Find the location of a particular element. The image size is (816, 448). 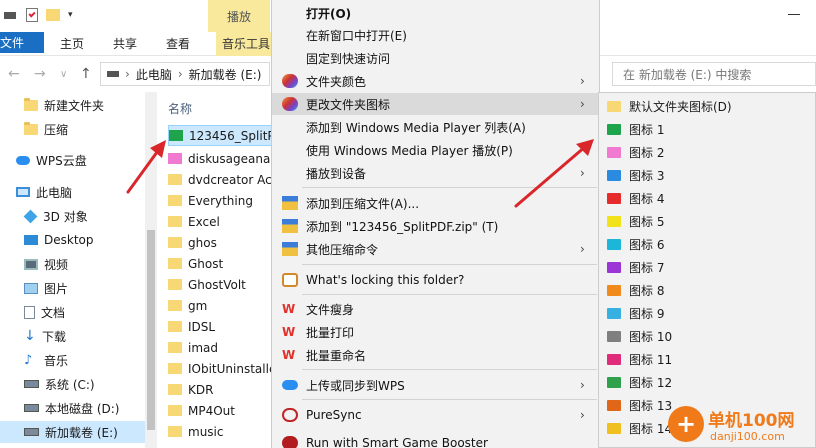

menu-item-cast-to-device: 播放到设备 › is located at coordinates (435, 173).